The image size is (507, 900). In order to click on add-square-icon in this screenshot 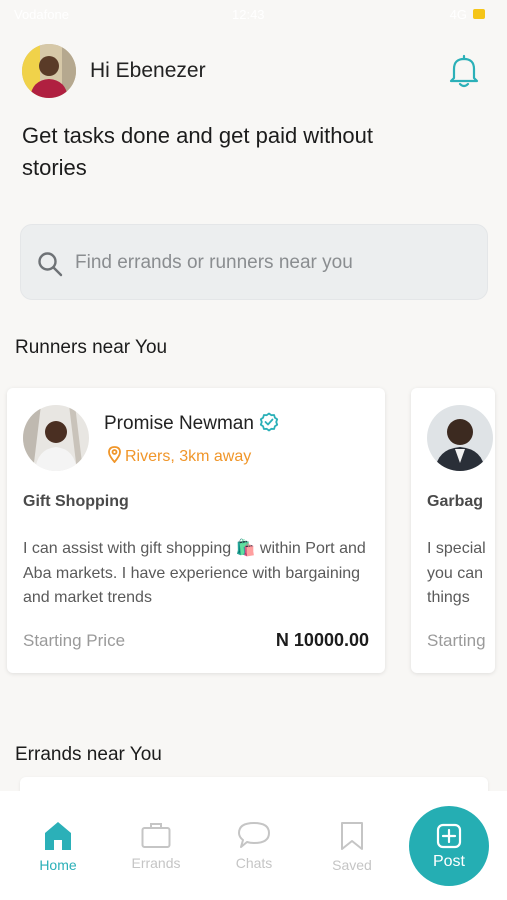, I will do `click(449, 836)`.